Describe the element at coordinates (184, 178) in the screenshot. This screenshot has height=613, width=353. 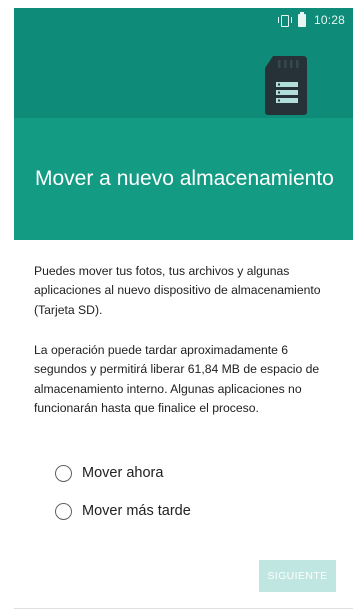
I see `page-title: Mover a nuevo almacenamiento` at that location.